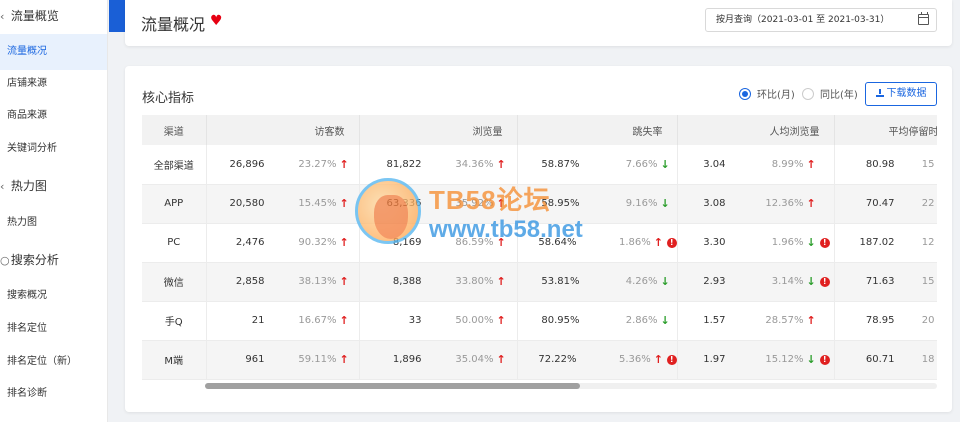 This screenshot has height=422, width=960. Describe the element at coordinates (22, 222) in the screenshot. I see `sidebar-item-label: 热力图` at that location.